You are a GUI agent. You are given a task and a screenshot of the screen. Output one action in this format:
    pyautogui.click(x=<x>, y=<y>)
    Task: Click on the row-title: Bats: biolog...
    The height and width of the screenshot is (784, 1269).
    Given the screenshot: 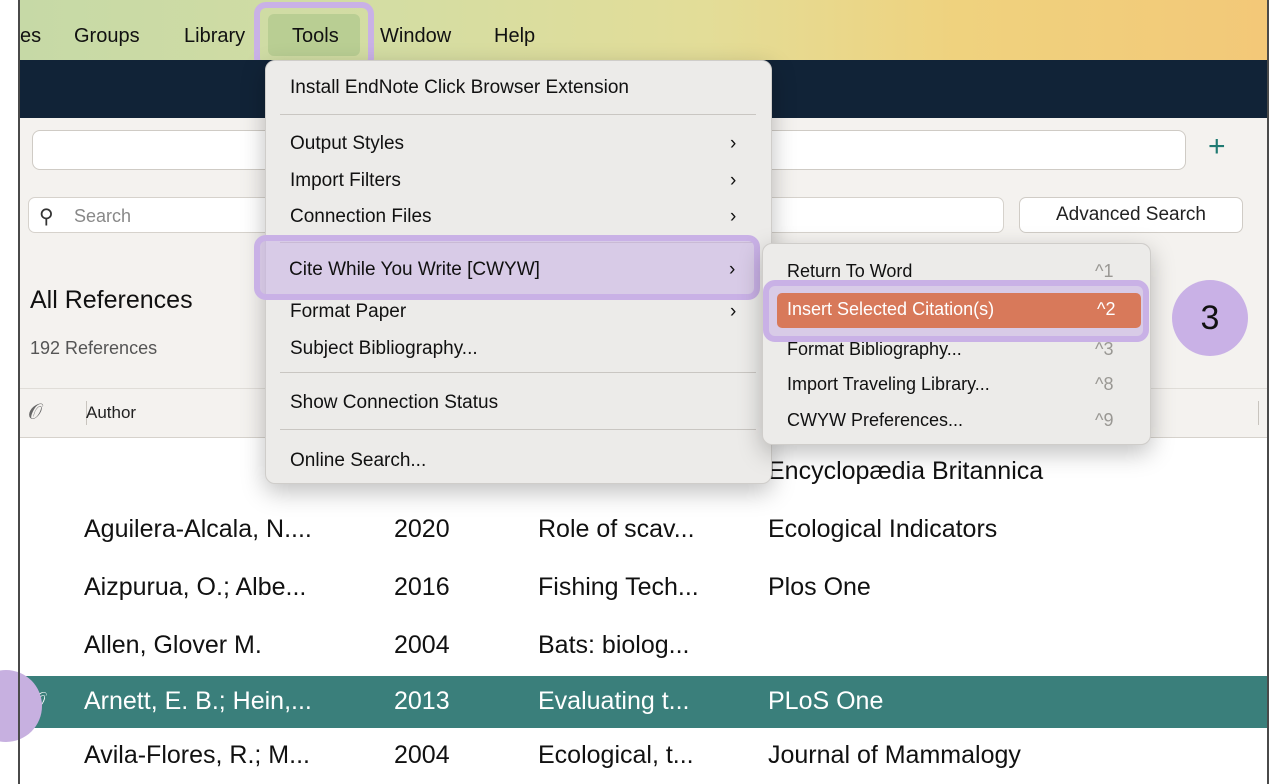 What is the action you would take?
    pyautogui.click(x=614, y=645)
    